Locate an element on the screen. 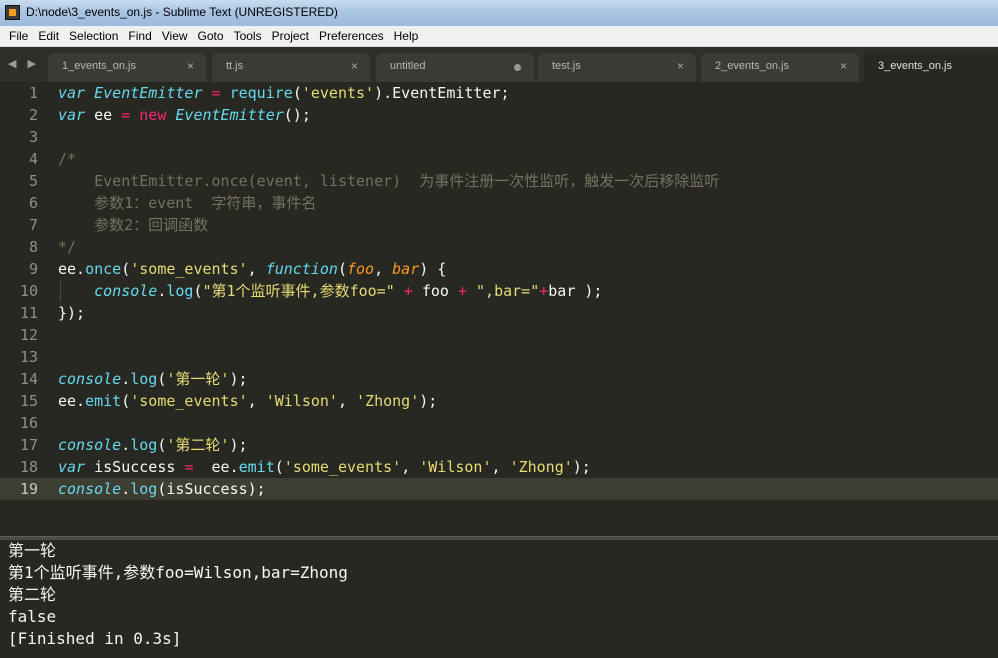 This screenshot has height=658, width=998. tab-label: 3_events_on.js is located at coordinates (915, 66).